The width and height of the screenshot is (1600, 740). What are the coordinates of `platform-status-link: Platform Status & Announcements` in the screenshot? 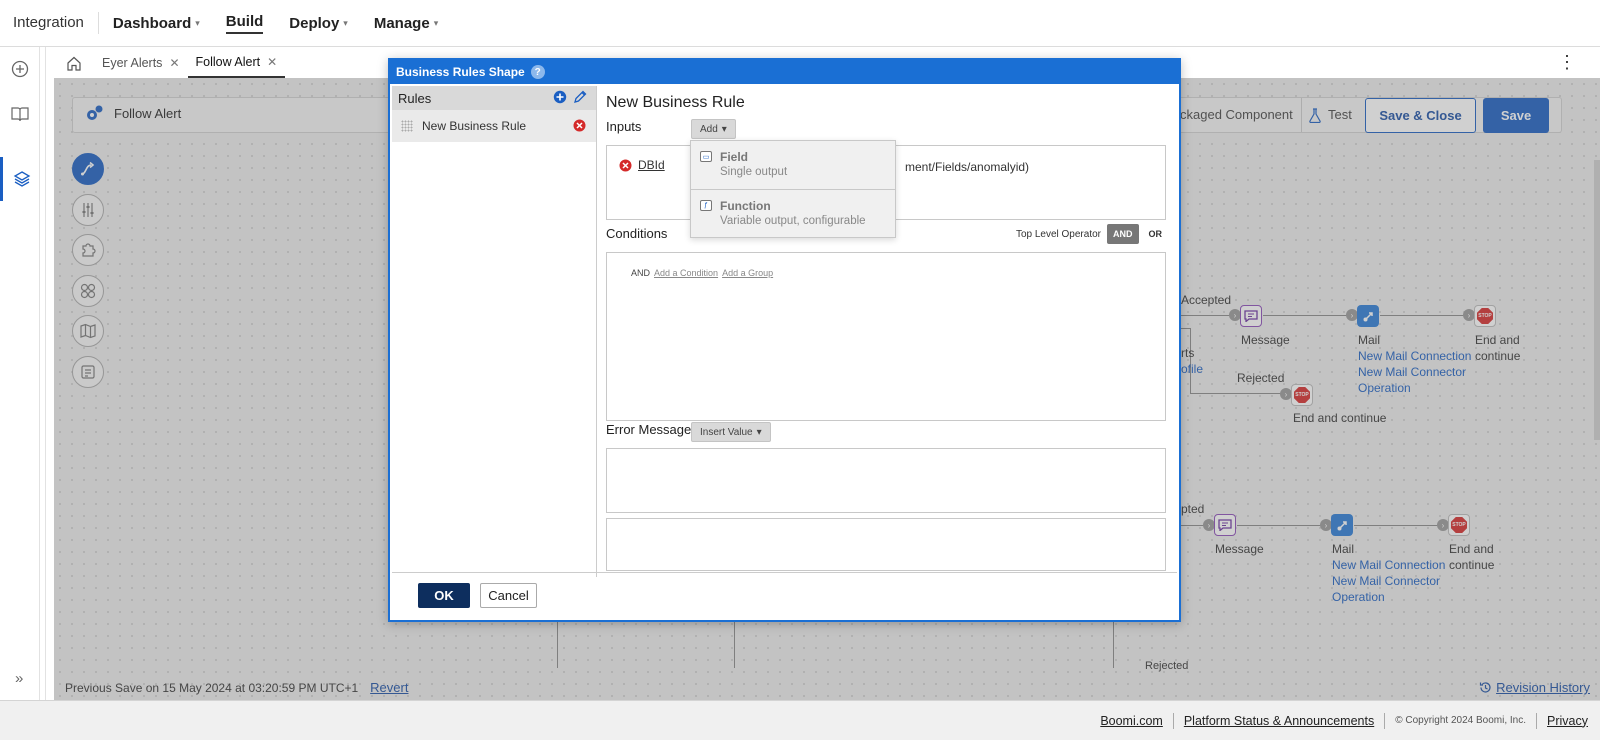 It's located at (1279, 721).